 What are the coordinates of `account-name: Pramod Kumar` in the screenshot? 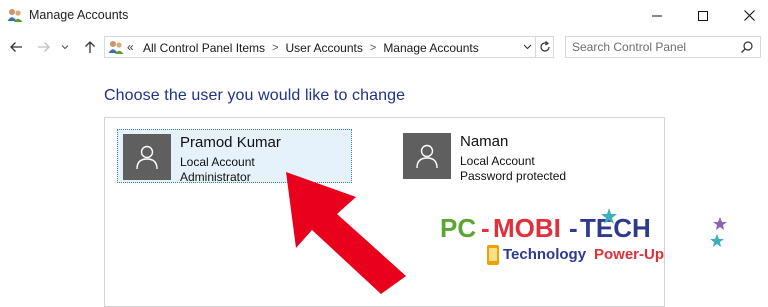 It's located at (230, 142).